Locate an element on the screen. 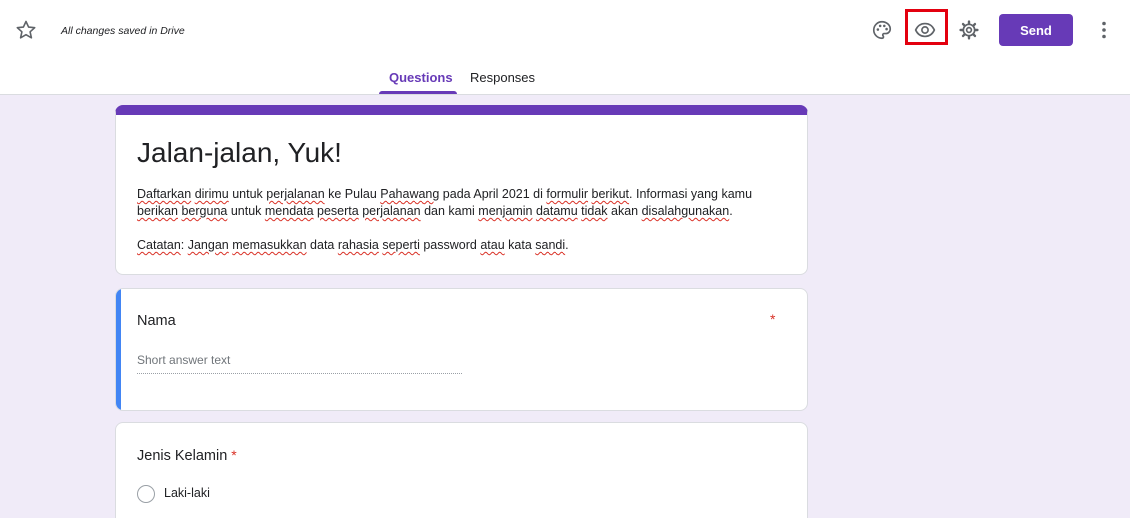  radio-button is located at coordinates (146, 494).